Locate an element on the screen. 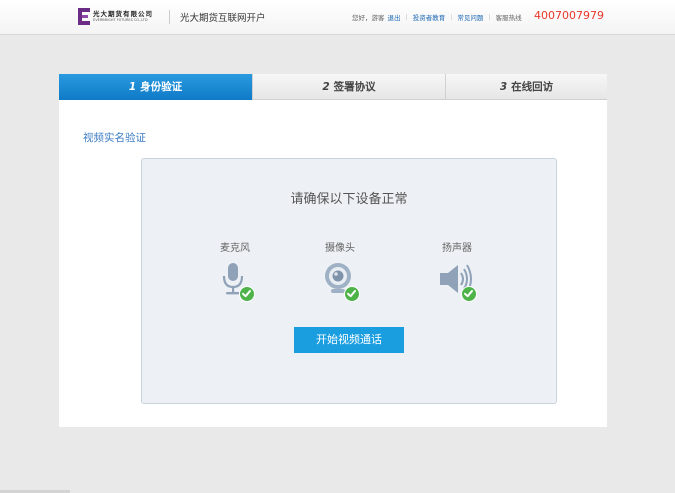 This screenshot has height=493, width=675. top-links: 您好，游客 退出 | 投资者教育 | 常见问题 | 客服热线 is located at coordinates (437, 17).